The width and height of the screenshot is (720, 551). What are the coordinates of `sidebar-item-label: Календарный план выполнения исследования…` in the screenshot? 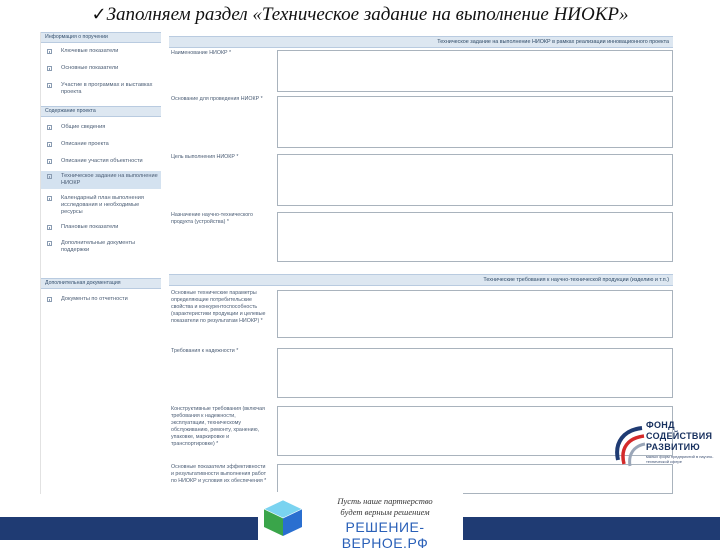 It's located at (102, 205).